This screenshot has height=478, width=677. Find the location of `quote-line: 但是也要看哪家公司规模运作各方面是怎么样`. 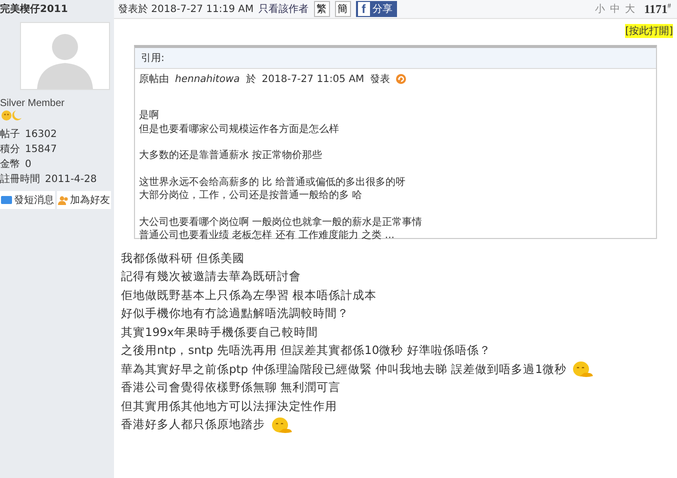

quote-line: 但是也要看哪家公司规模运作各方面是怎么样 is located at coordinates (239, 129).